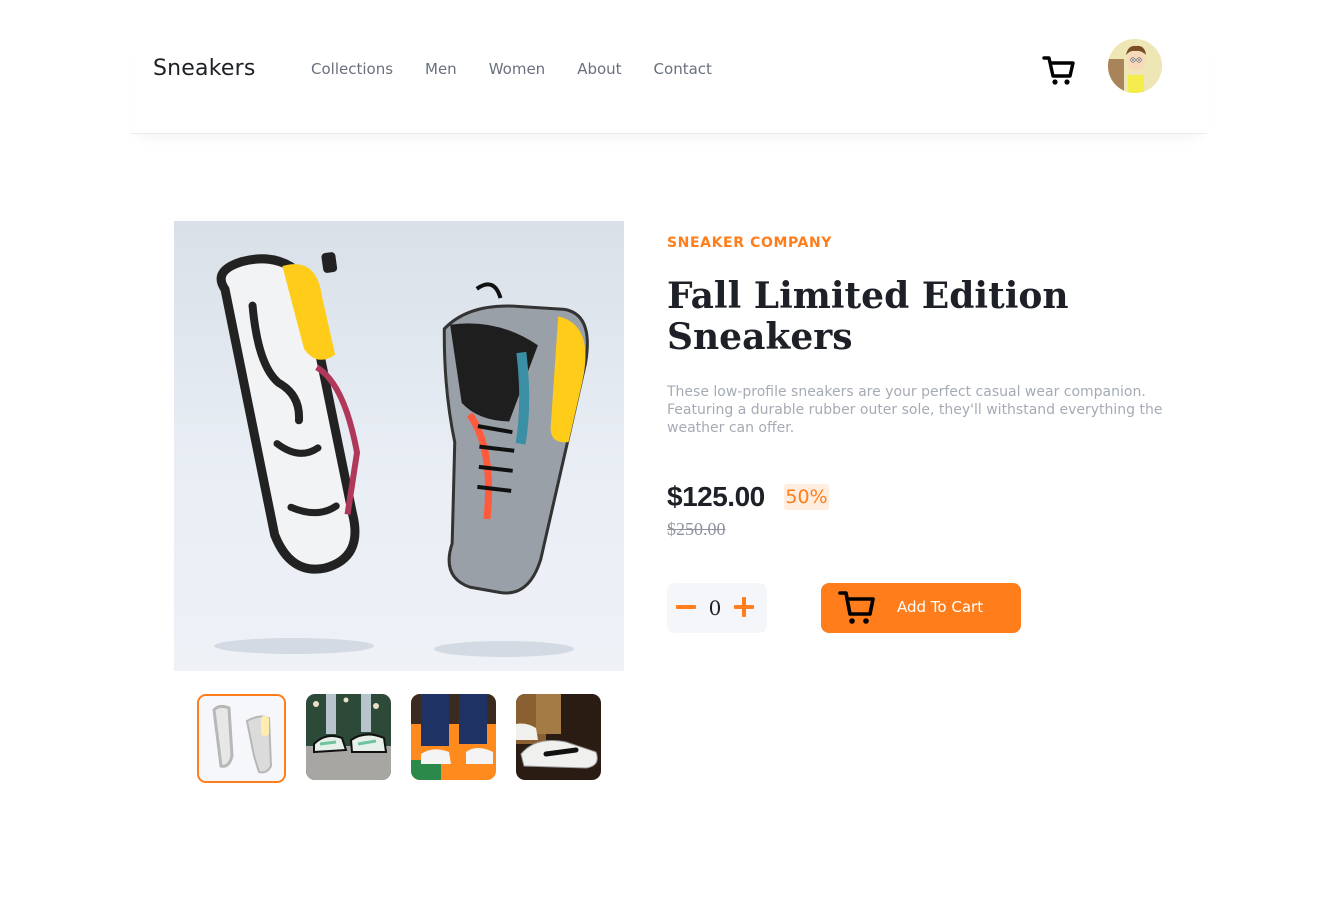 The width and height of the screenshot is (1336, 921). I want to click on increase-quantity-button, so click(744, 607).